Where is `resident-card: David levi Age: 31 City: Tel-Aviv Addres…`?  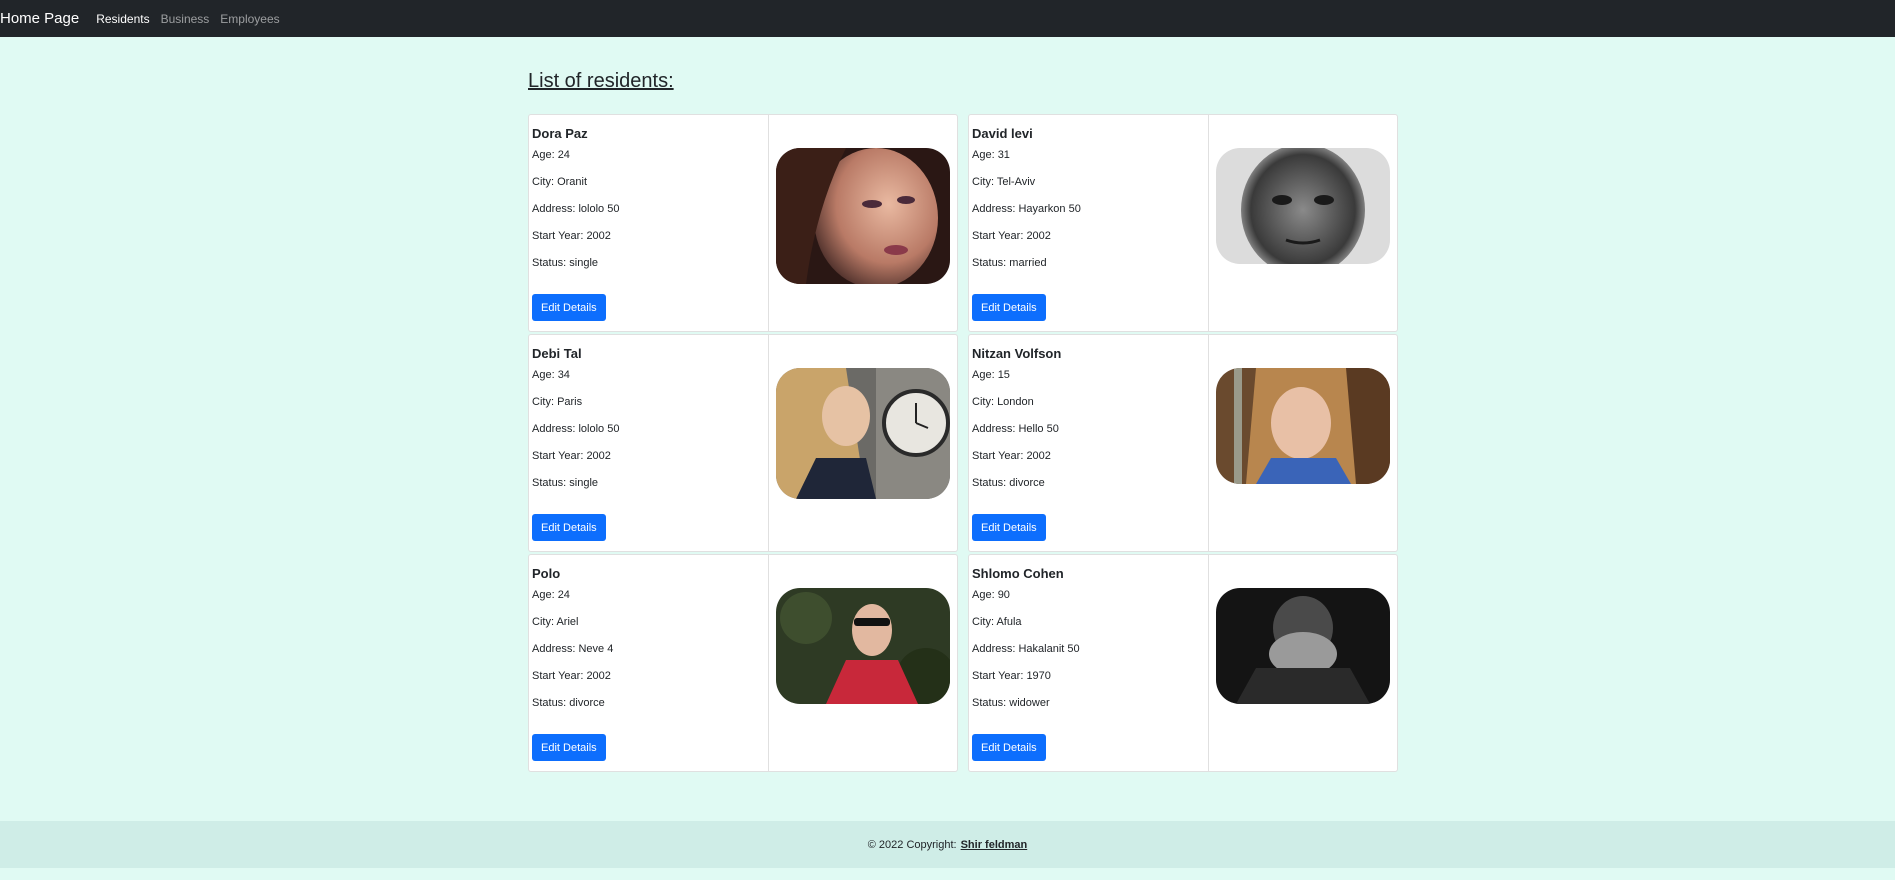
resident-card: David levi Age: 31 City: Tel-Aviv Addres… is located at coordinates (1183, 223).